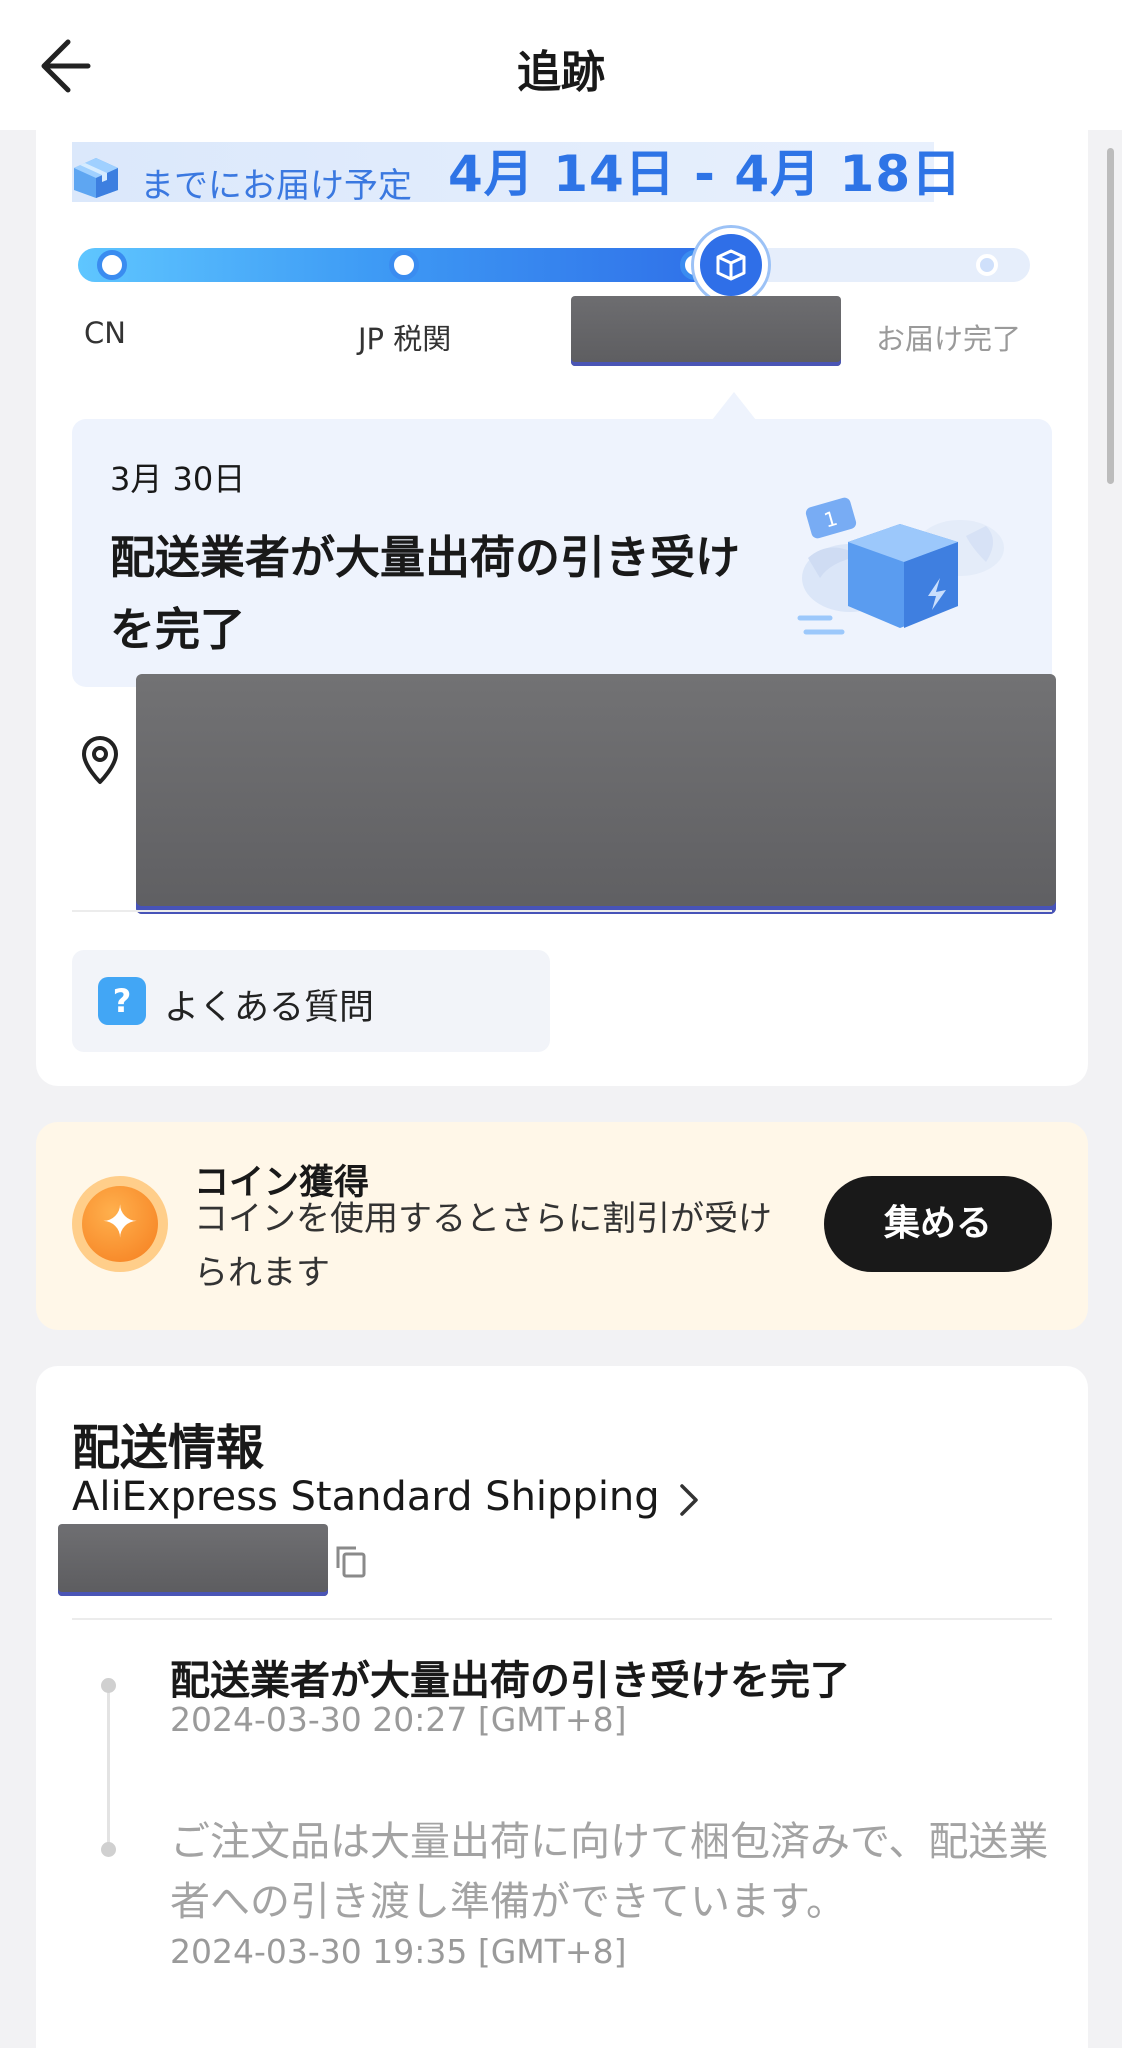 The width and height of the screenshot is (1122, 2048). What do you see at coordinates (269, 1008) in the screenshot?
I see `faq-label: よくある質問` at bounding box center [269, 1008].